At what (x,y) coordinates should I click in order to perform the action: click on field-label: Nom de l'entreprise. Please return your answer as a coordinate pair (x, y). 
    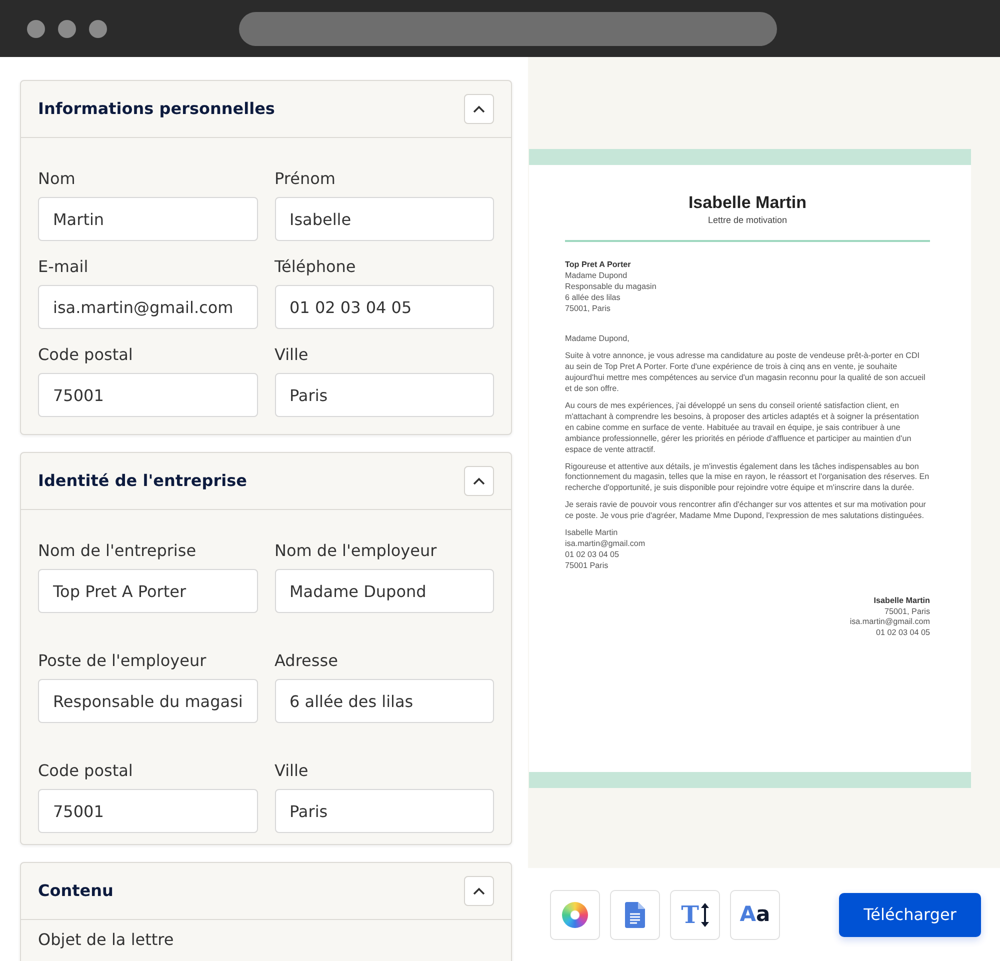
    Looking at the image, I should click on (118, 551).